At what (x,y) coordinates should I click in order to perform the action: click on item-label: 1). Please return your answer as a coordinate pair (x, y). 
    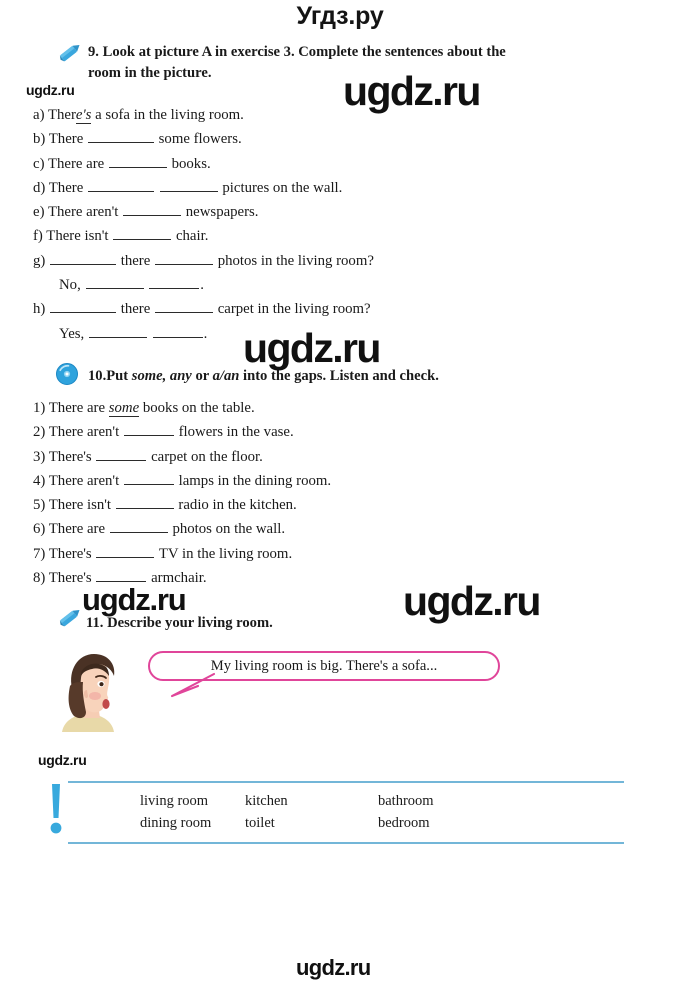
    Looking at the image, I should click on (39, 408).